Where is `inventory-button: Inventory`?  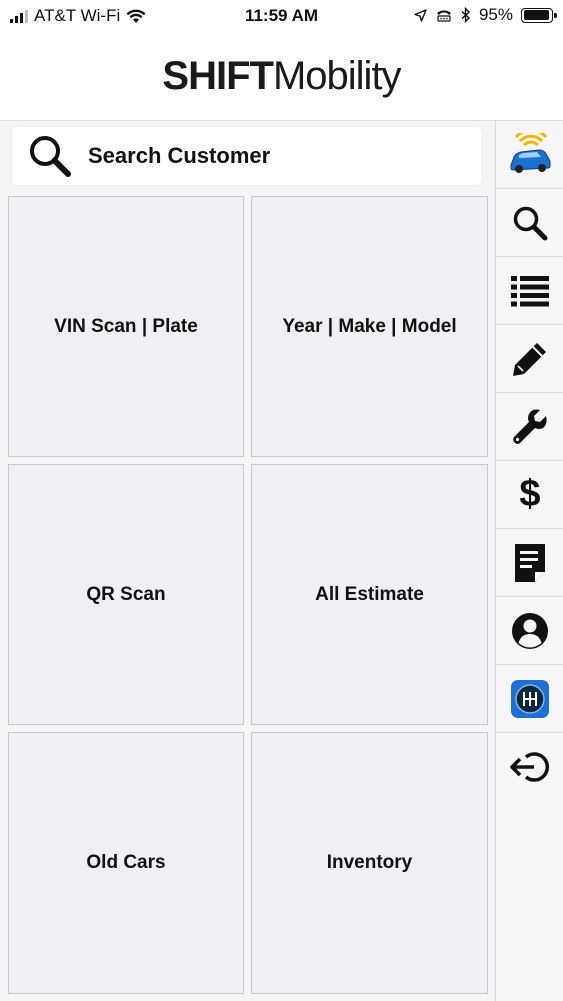
inventory-button: Inventory is located at coordinates (369, 863).